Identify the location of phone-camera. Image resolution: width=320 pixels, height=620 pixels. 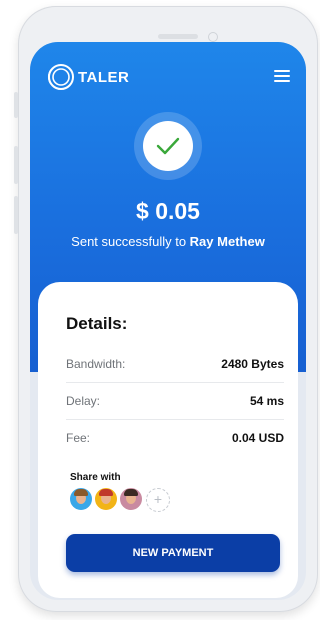
(213, 37).